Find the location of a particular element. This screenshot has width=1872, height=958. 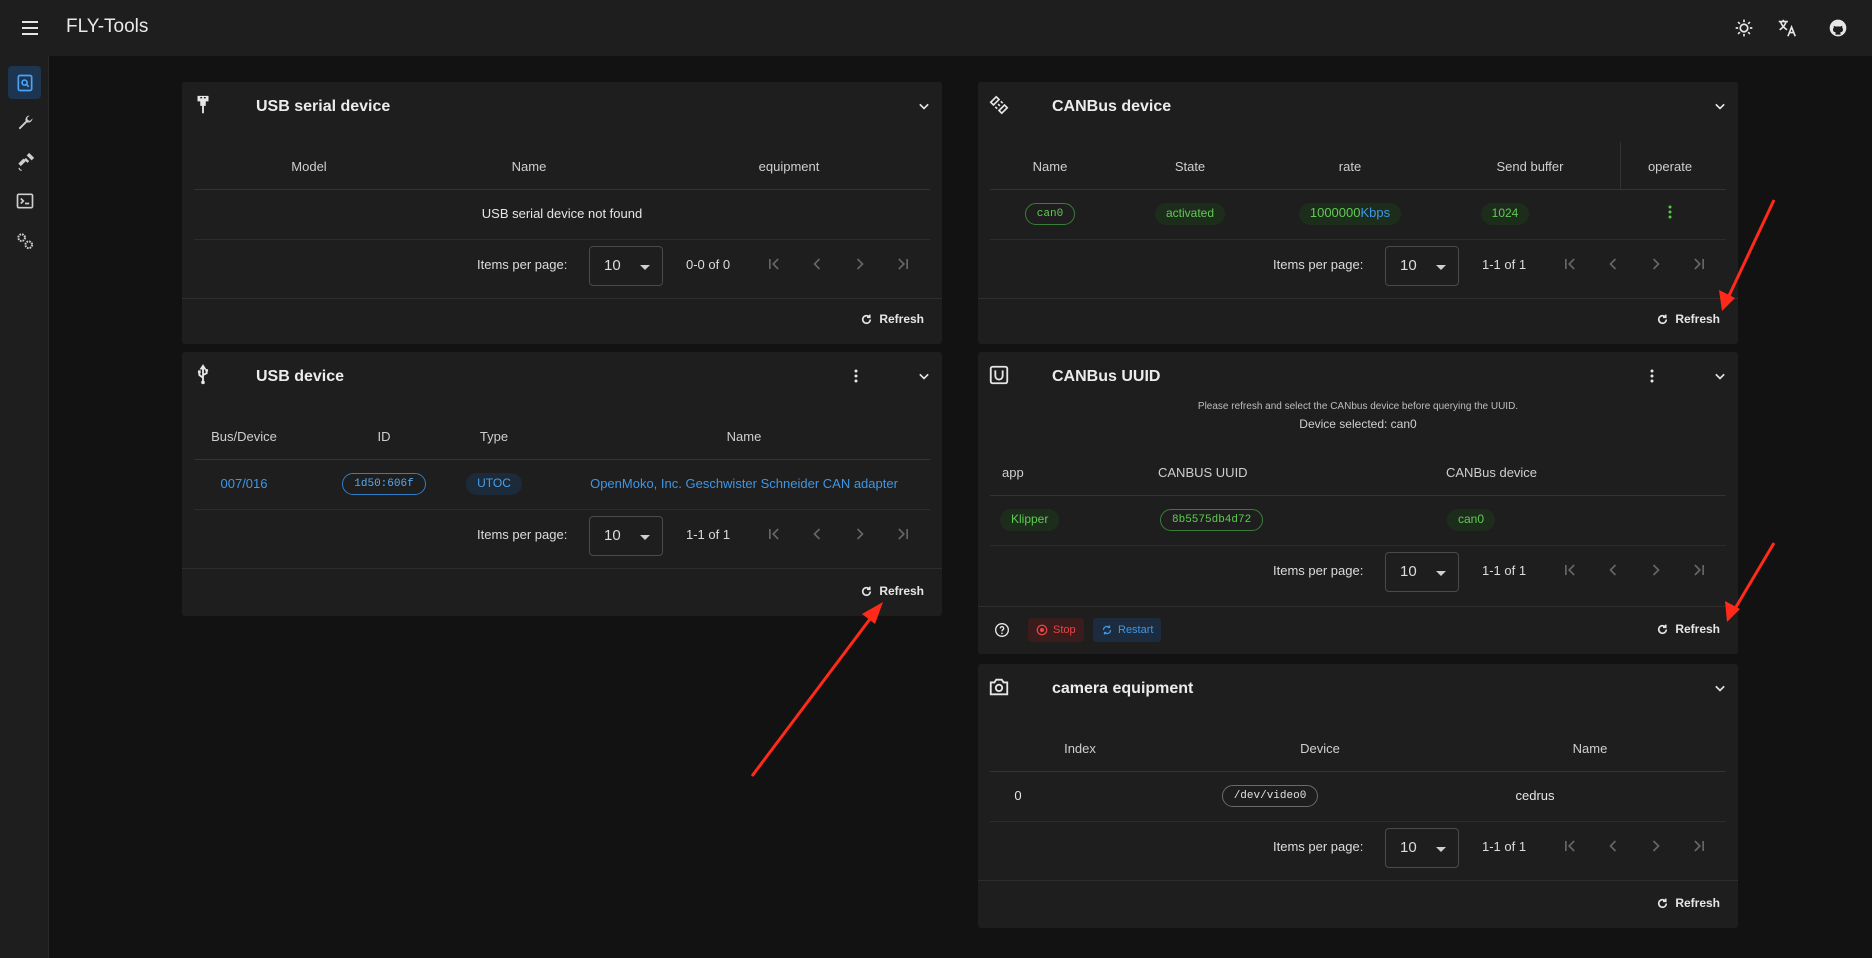

column-header: Model is located at coordinates (309, 166).